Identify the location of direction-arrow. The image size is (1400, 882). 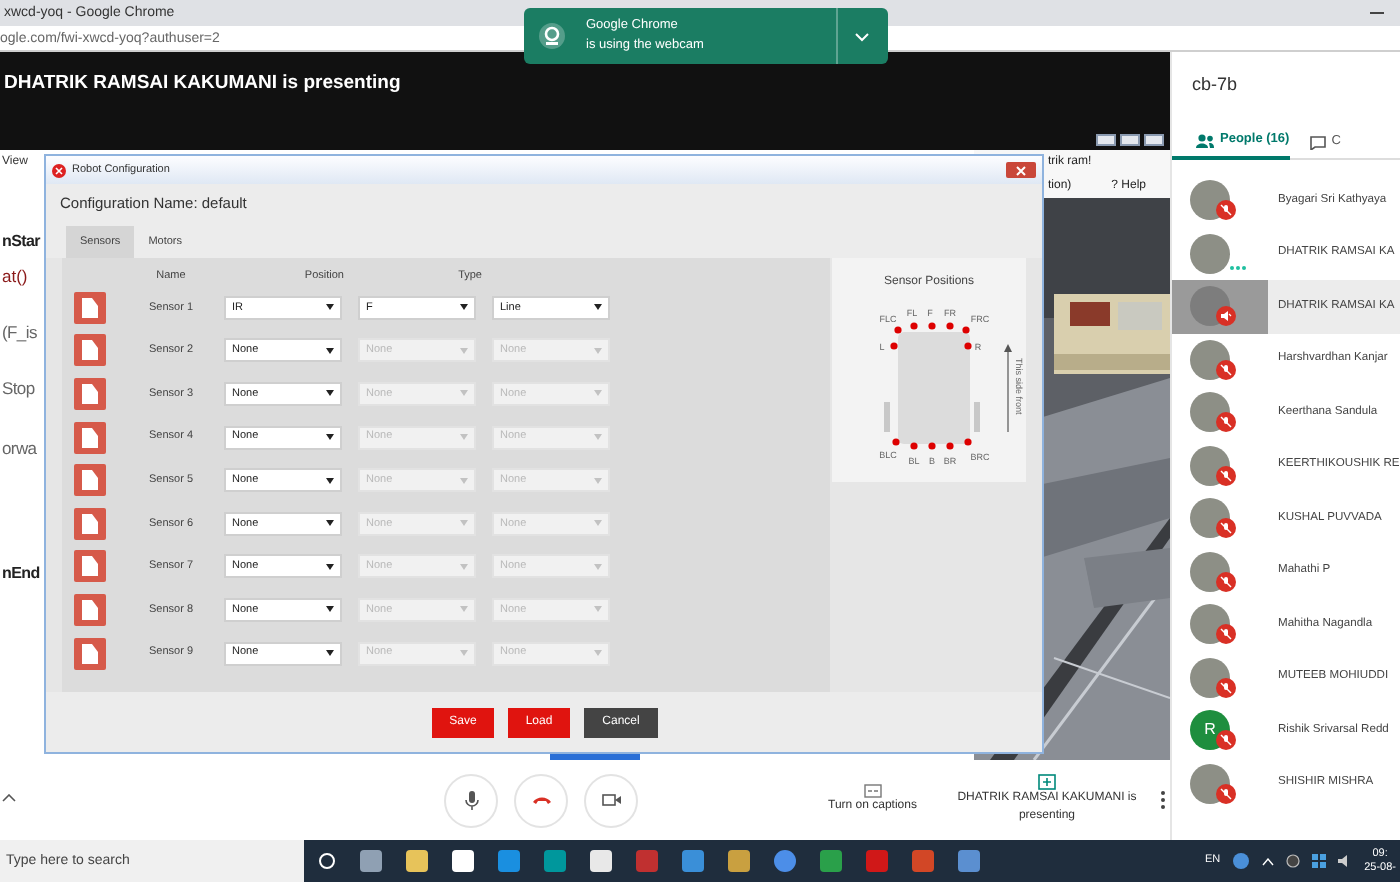
(1008, 388).